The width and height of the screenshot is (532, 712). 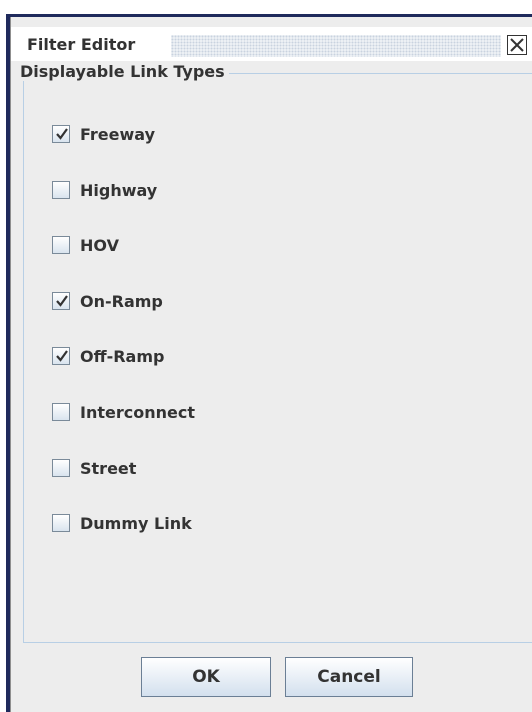 I want to click on cancel-button: Cancel, so click(x=349, y=677).